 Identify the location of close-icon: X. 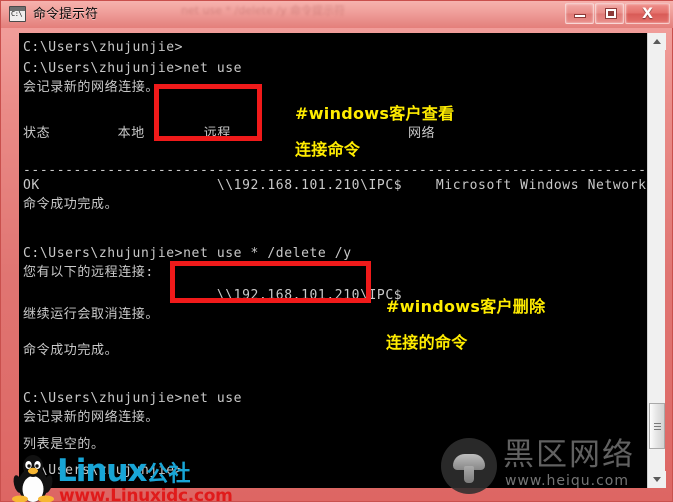
(647, 14).